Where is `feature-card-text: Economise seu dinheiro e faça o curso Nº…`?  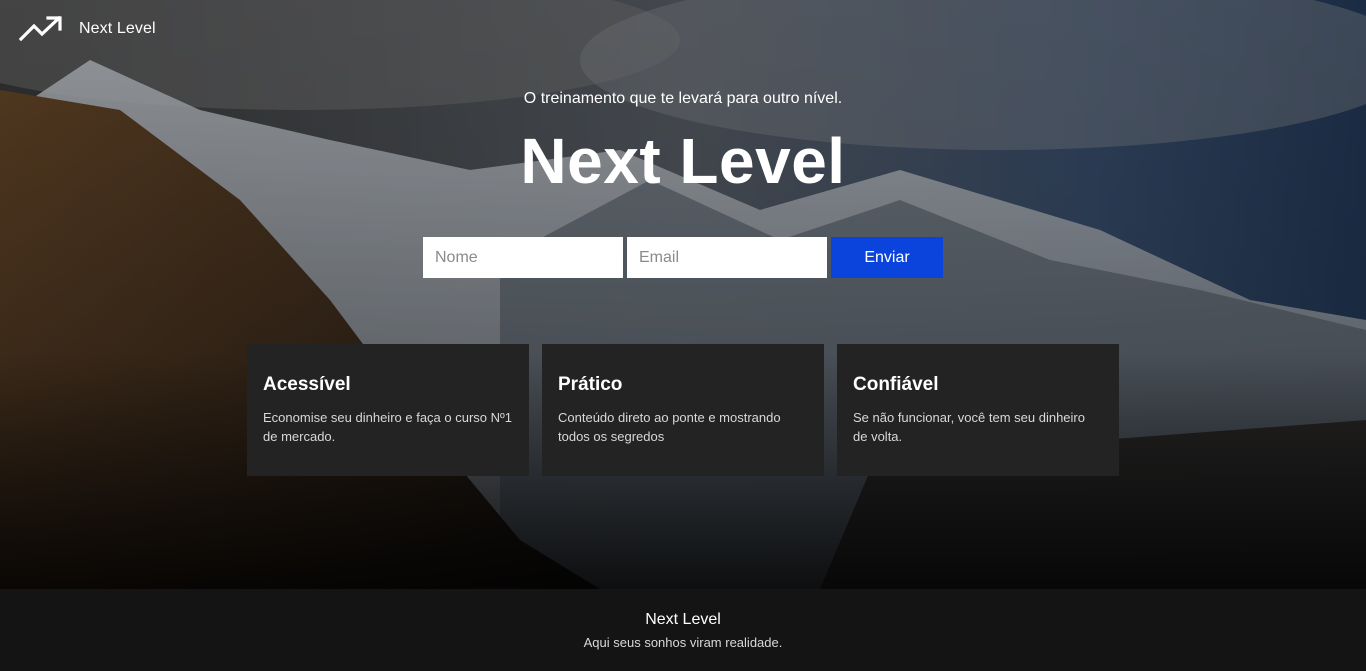
feature-card-text: Economise seu dinheiro e faça o curso Nº… is located at coordinates (387, 427).